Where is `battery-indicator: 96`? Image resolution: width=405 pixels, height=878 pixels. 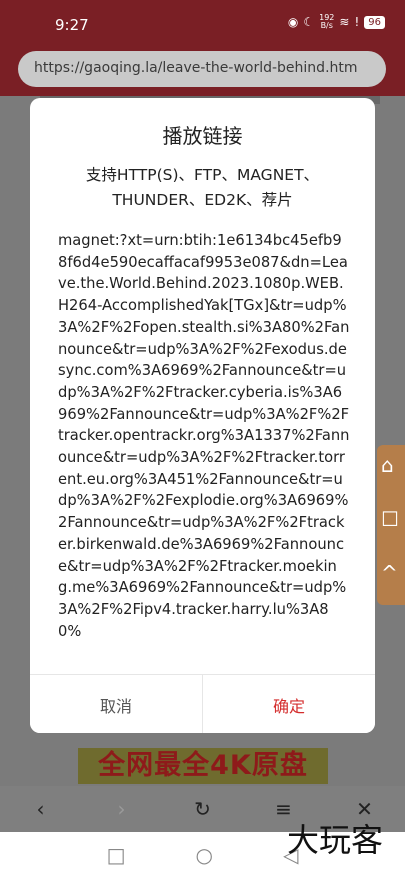
battery-indicator: 96 is located at coordinates (374, 22).